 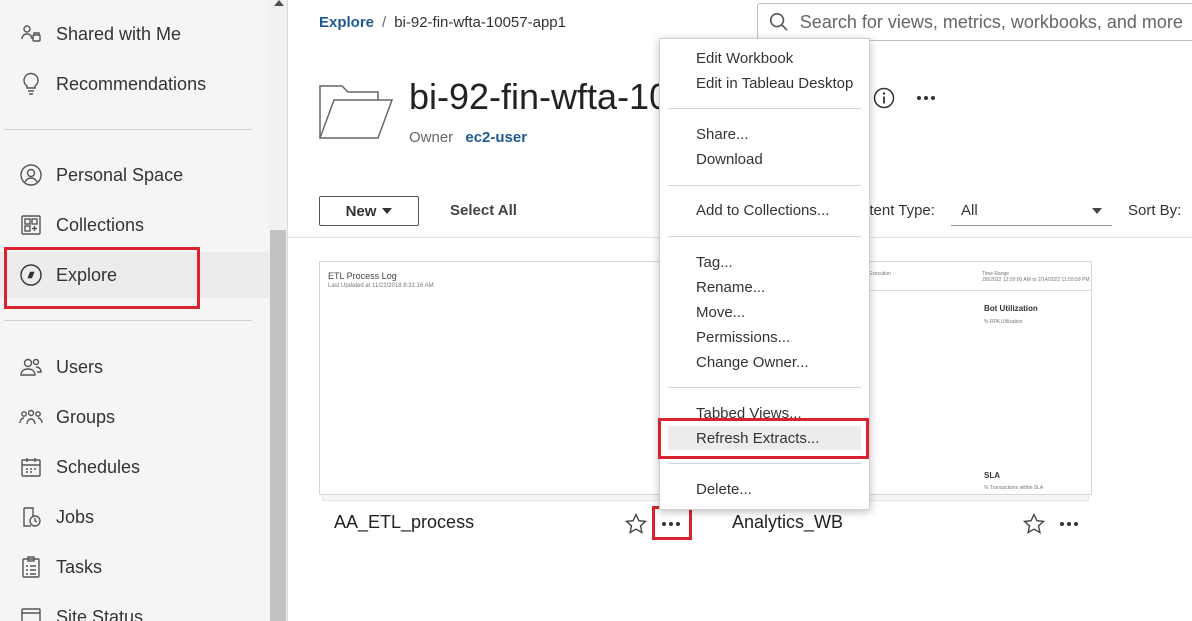 I want to click on sidebar-item-explore: Explore, so click(x=134, y=275).